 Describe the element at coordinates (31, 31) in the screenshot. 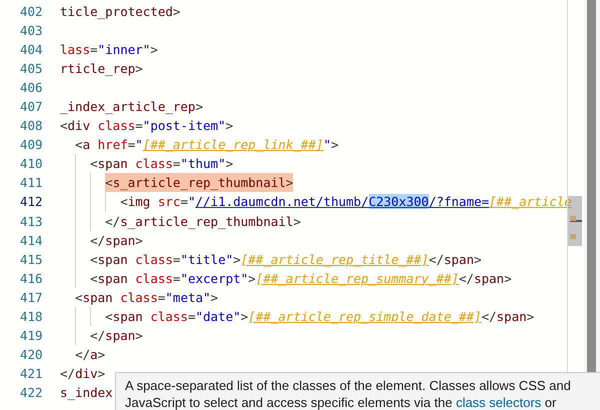

I see `line-number: 403` at that location.